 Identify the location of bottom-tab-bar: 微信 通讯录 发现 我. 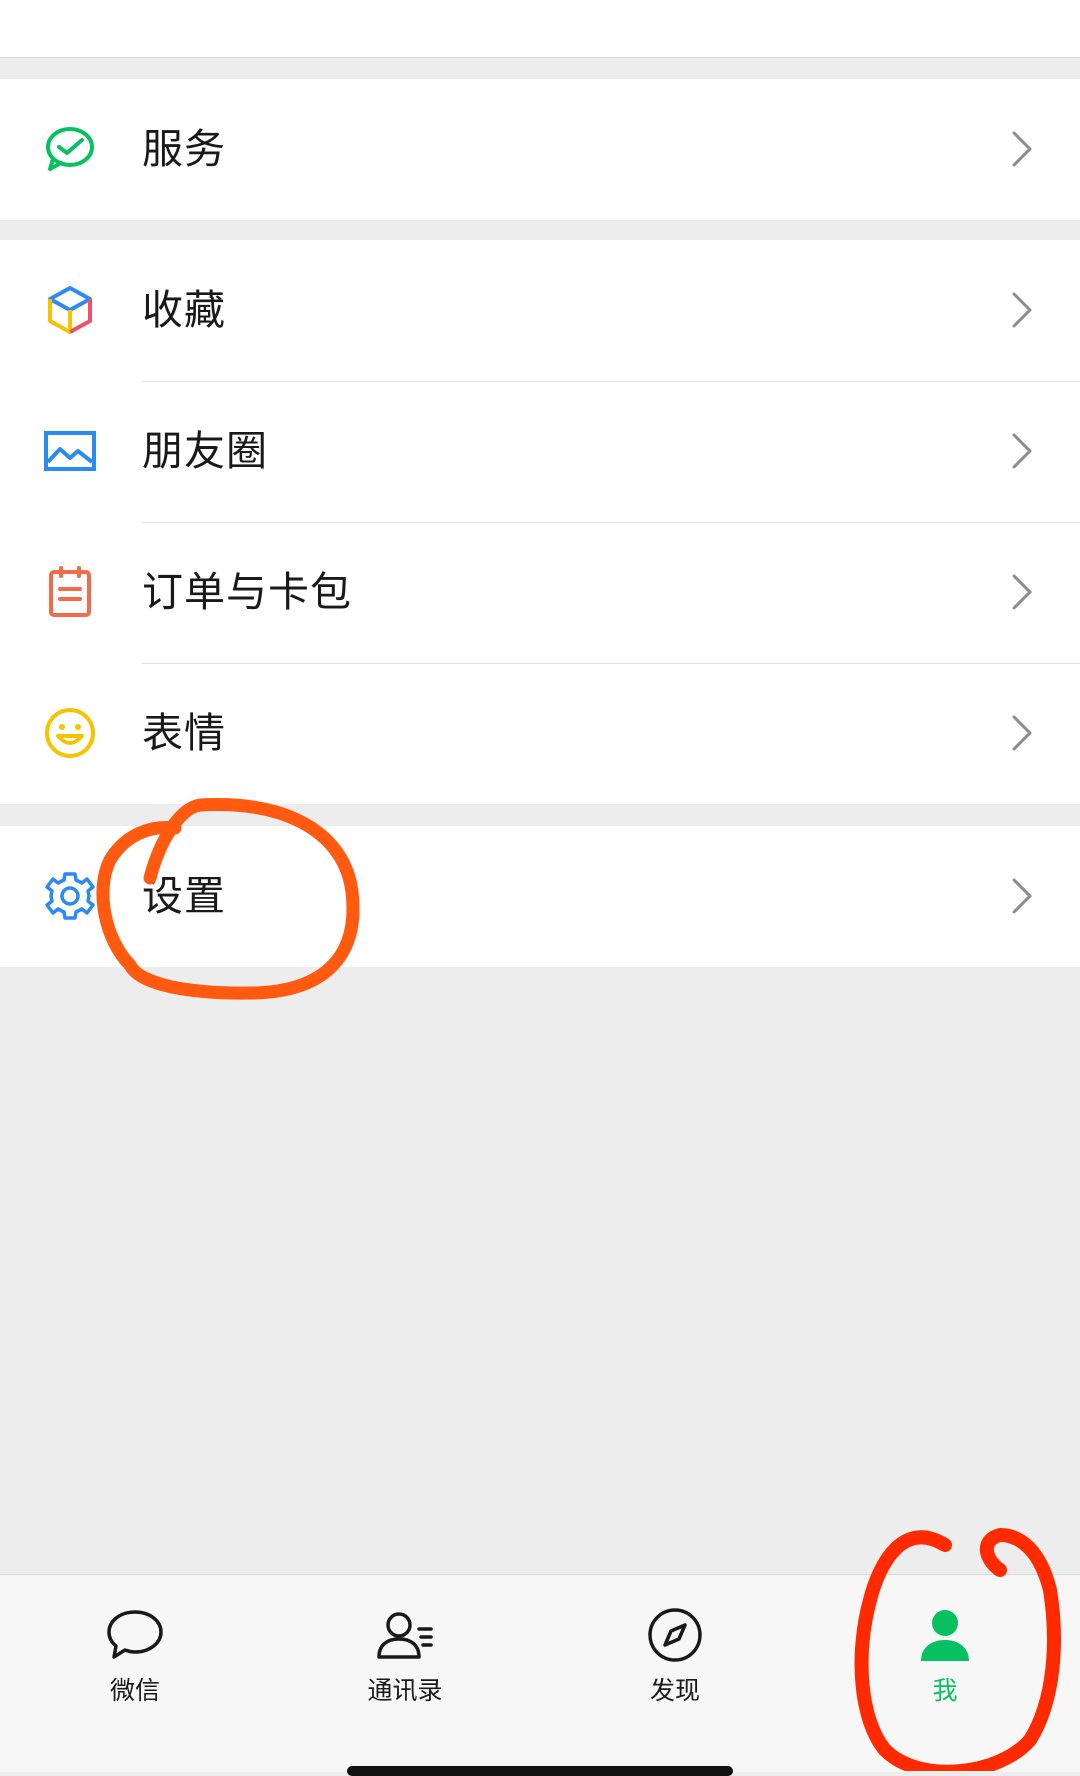
(540, 1673).